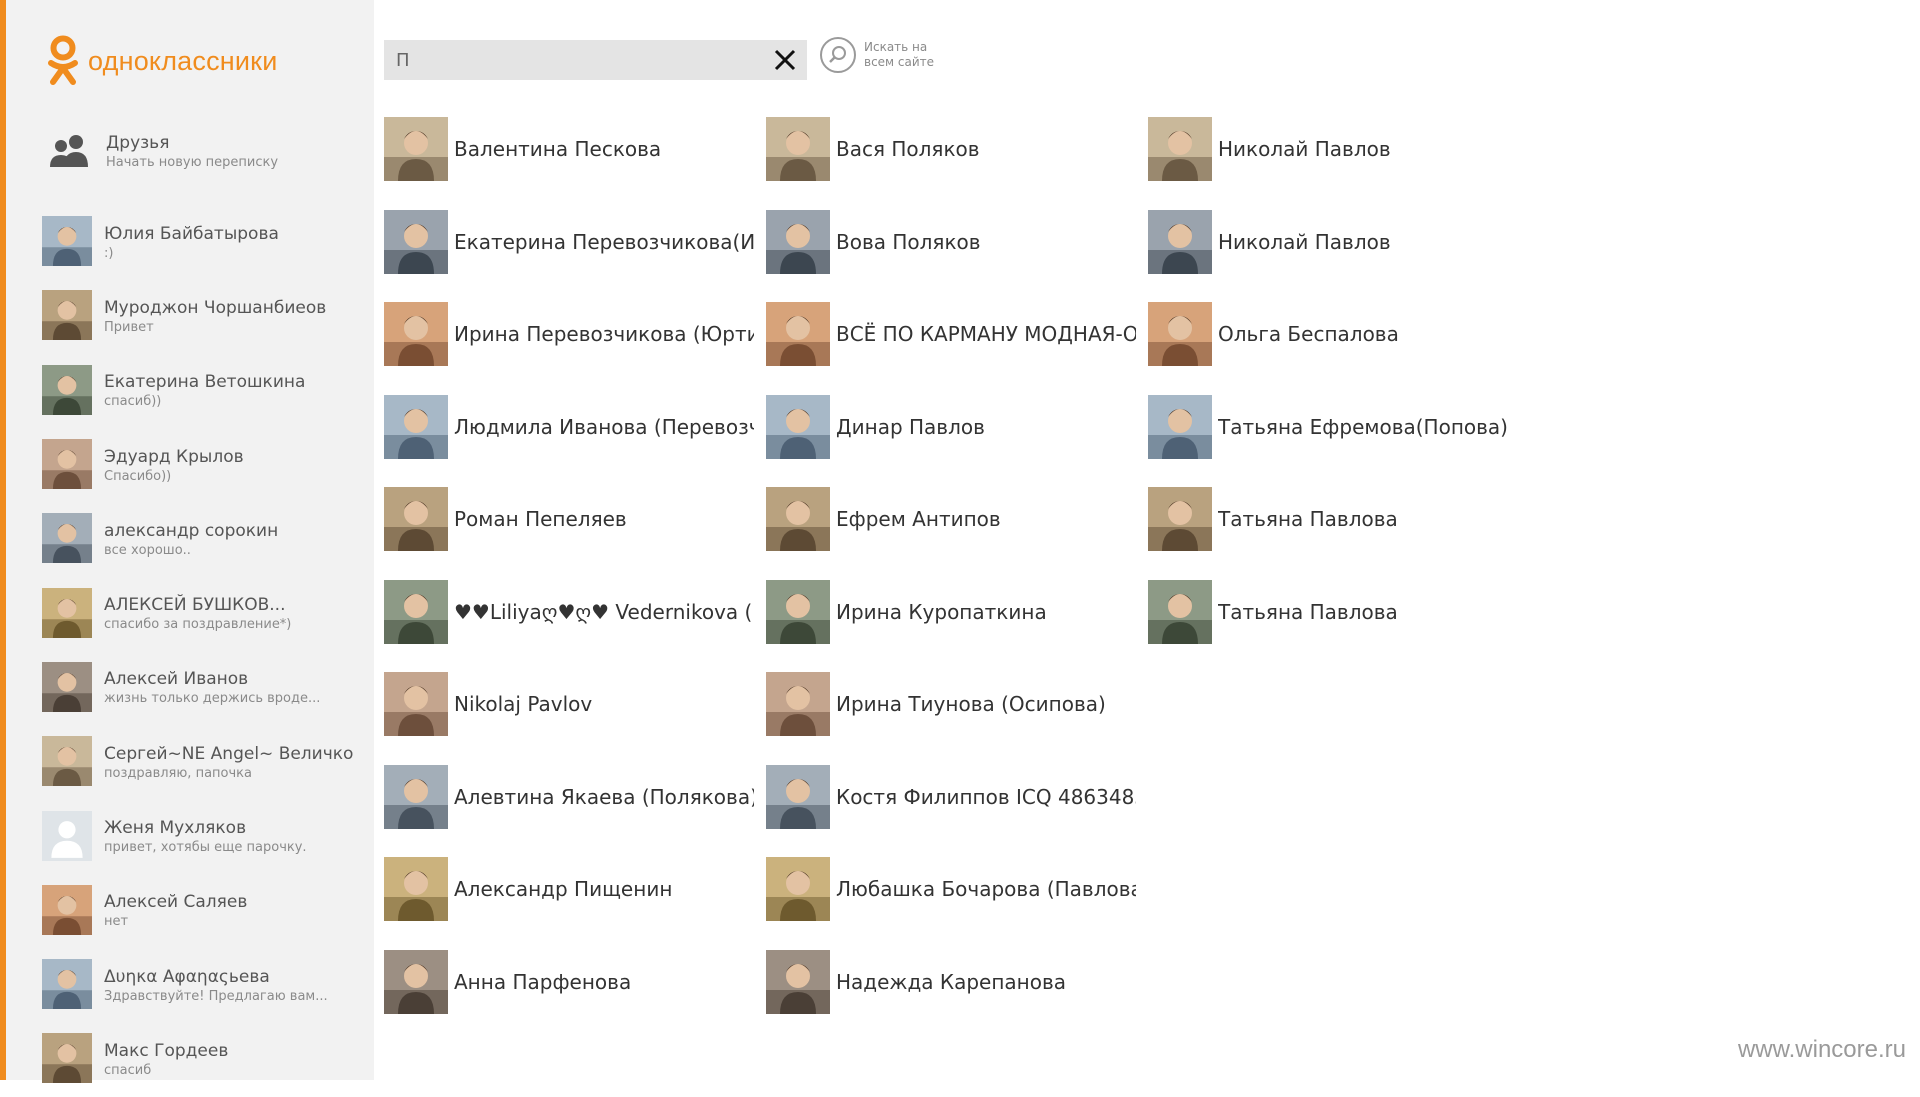 This screenshot has height=1097, width=1920. I want to click on app-logo-text: одноклассники, so click(183, 60).